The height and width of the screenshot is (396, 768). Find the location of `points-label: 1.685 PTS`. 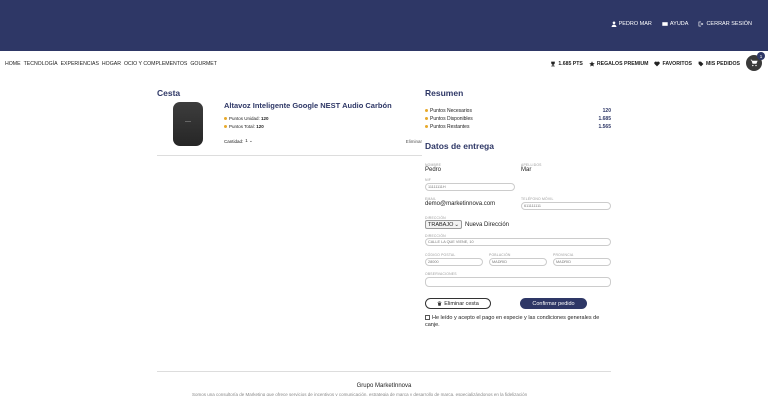

points-label: 1.685 PTS is located at coordinates (570, 64).